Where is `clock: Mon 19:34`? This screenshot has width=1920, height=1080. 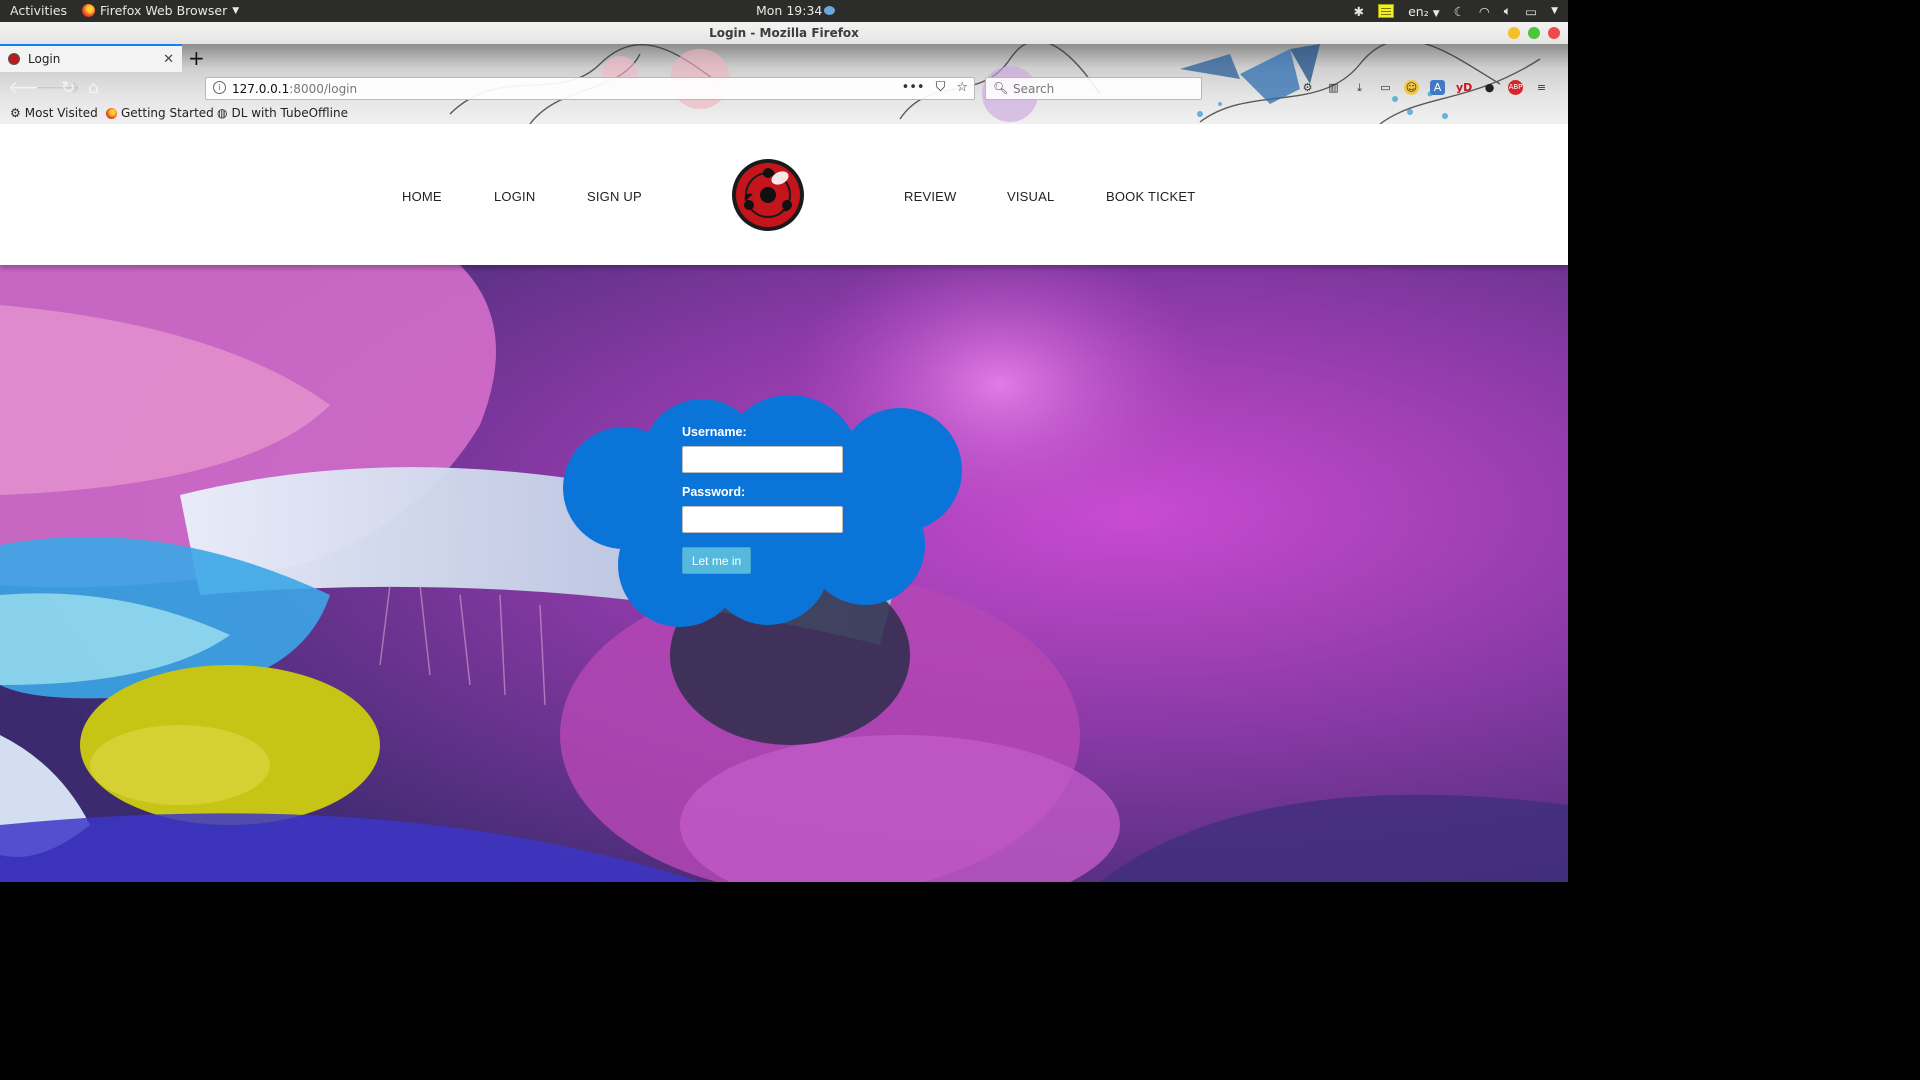 clock: Mon 19:34 is located at coordinates (796, 10).